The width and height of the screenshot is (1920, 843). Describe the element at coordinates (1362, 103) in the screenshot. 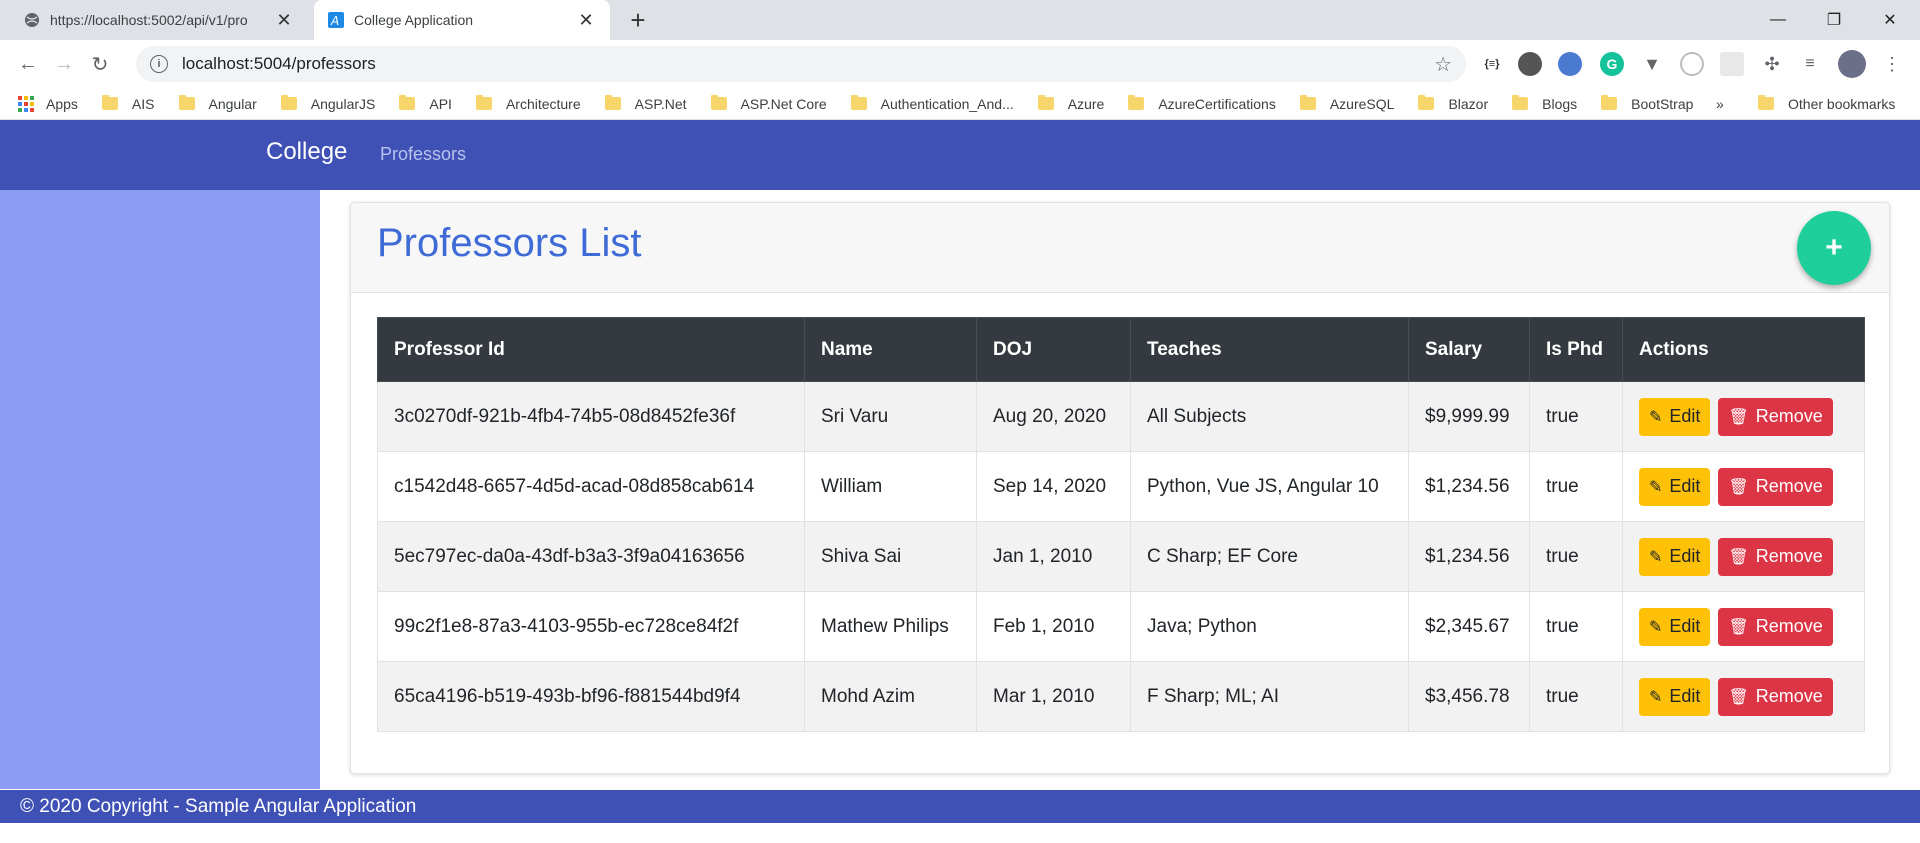

I see `bookmark-label: AzureSQL` at that location.